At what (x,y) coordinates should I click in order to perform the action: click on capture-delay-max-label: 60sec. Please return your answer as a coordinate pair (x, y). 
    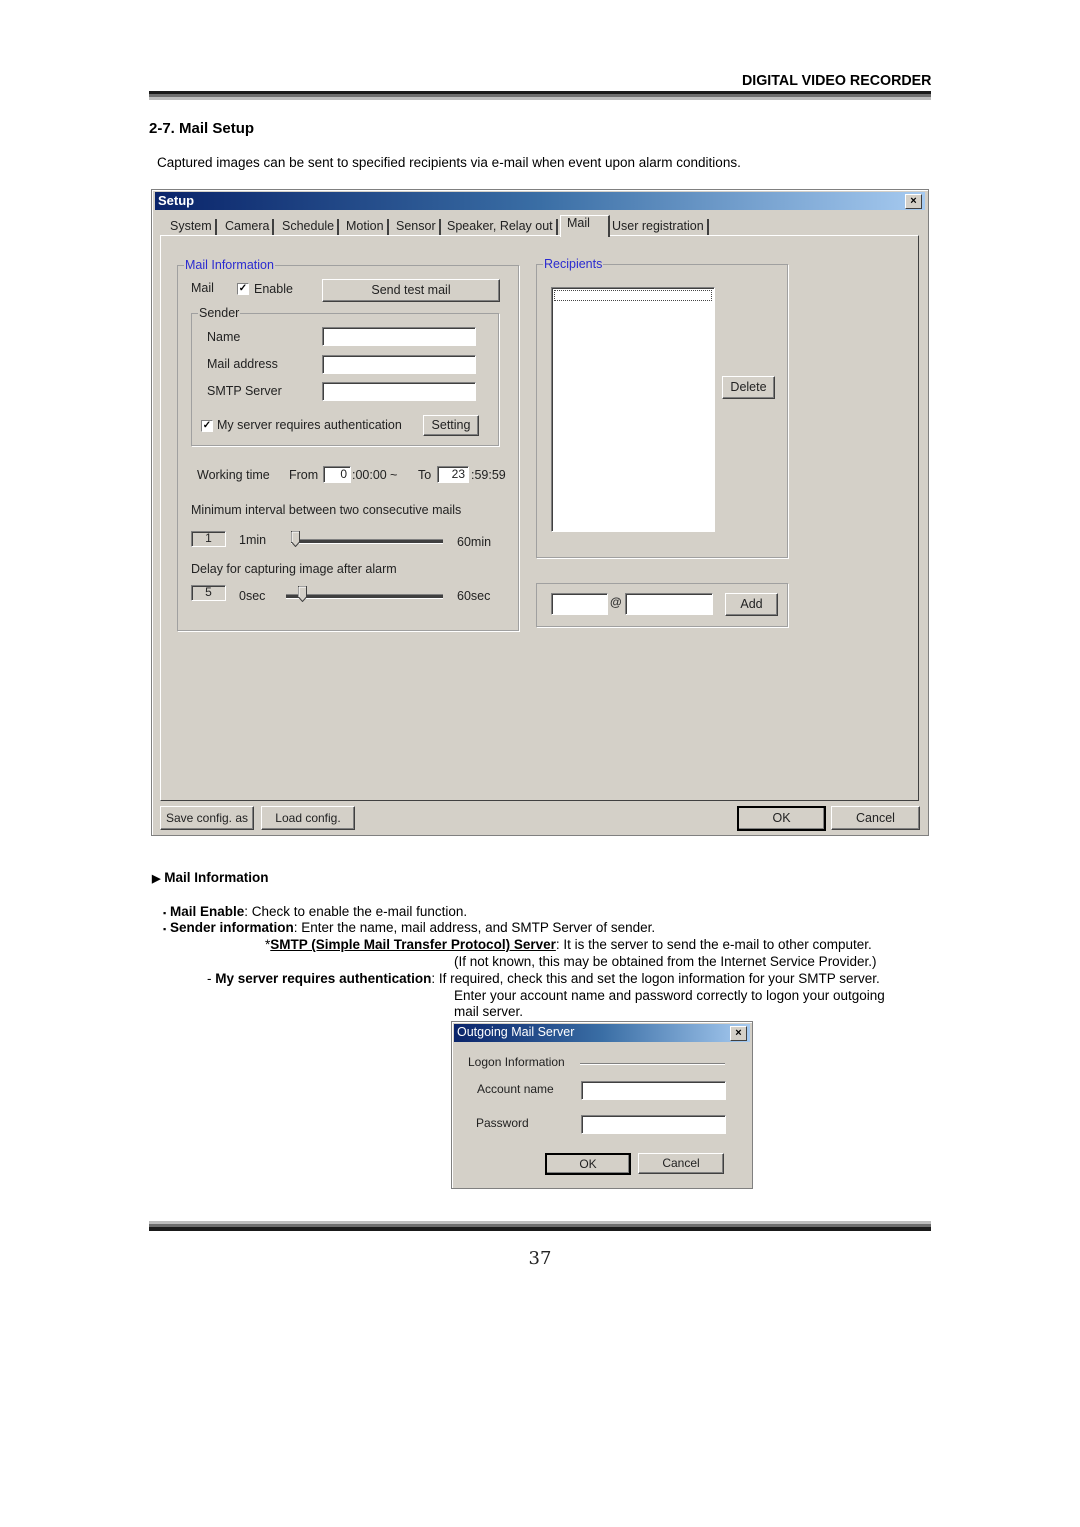
    Looking at the image, I should click on (474, 596).